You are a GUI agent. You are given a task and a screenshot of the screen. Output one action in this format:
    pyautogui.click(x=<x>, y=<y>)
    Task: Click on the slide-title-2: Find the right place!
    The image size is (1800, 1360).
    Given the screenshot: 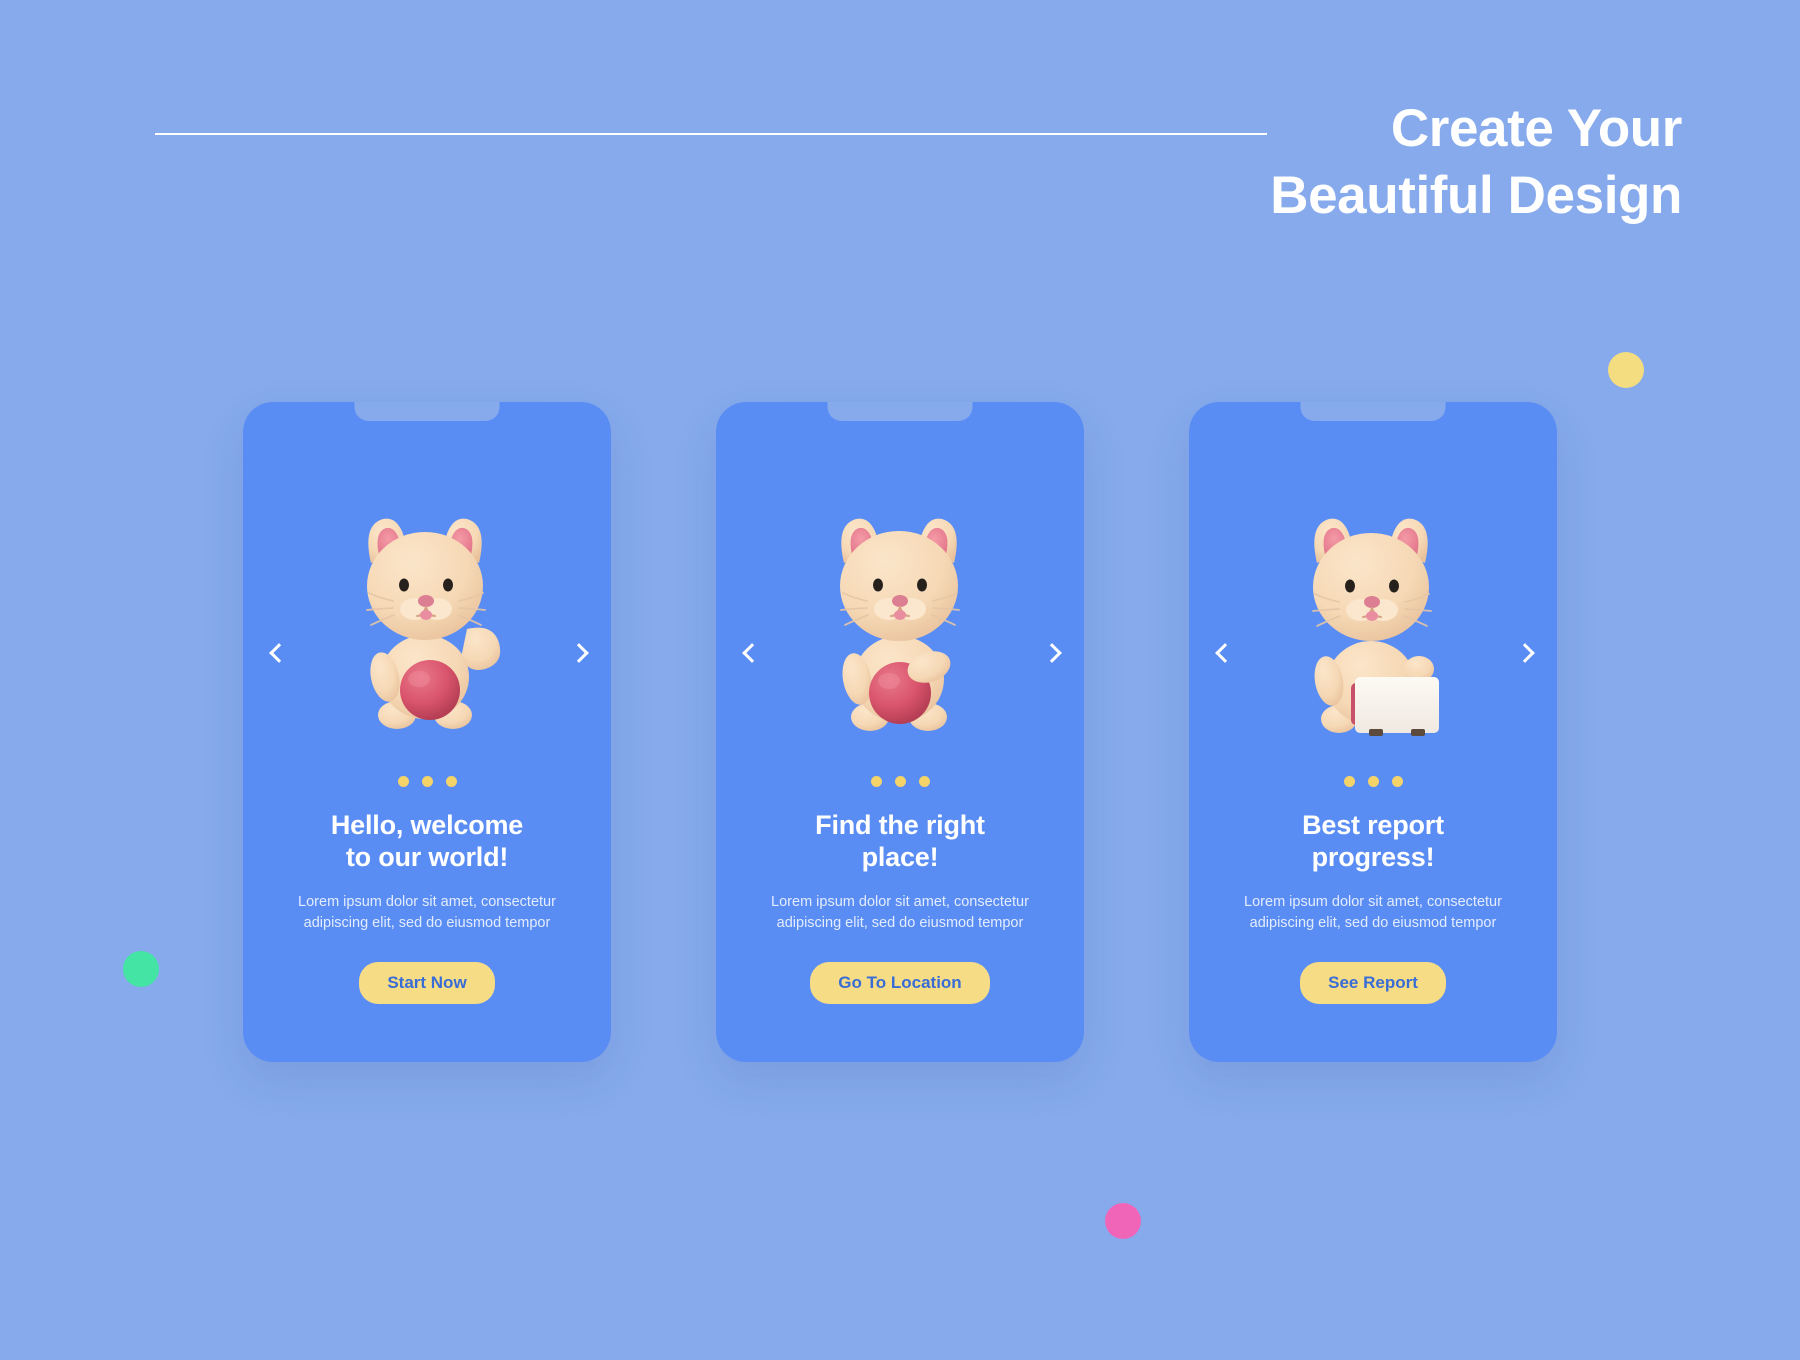 What is the action you would take?
    pyautogui.click(x=900, y=842)
    